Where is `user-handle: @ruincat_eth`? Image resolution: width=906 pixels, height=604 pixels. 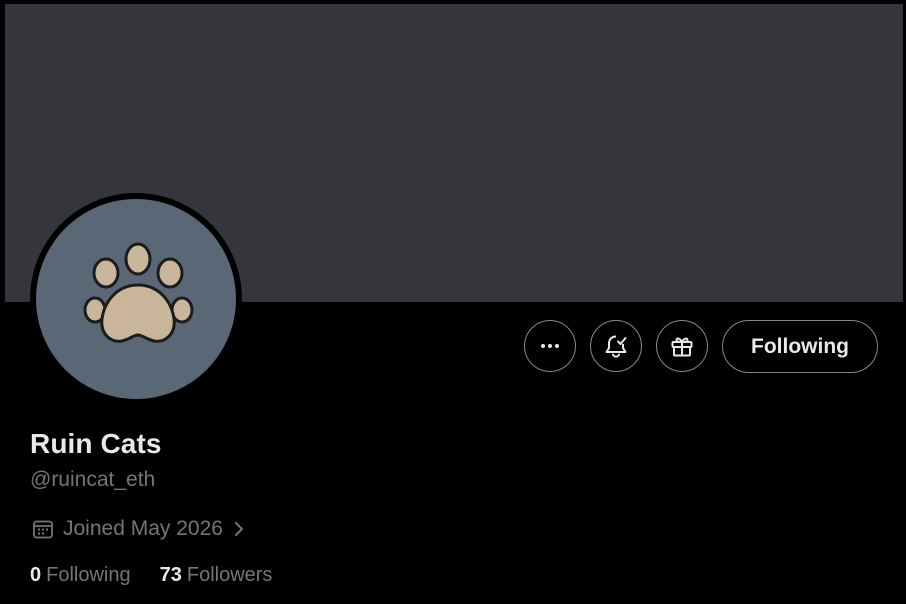
user-handle: @ruincat_eth is located at coordinates (93, 479).